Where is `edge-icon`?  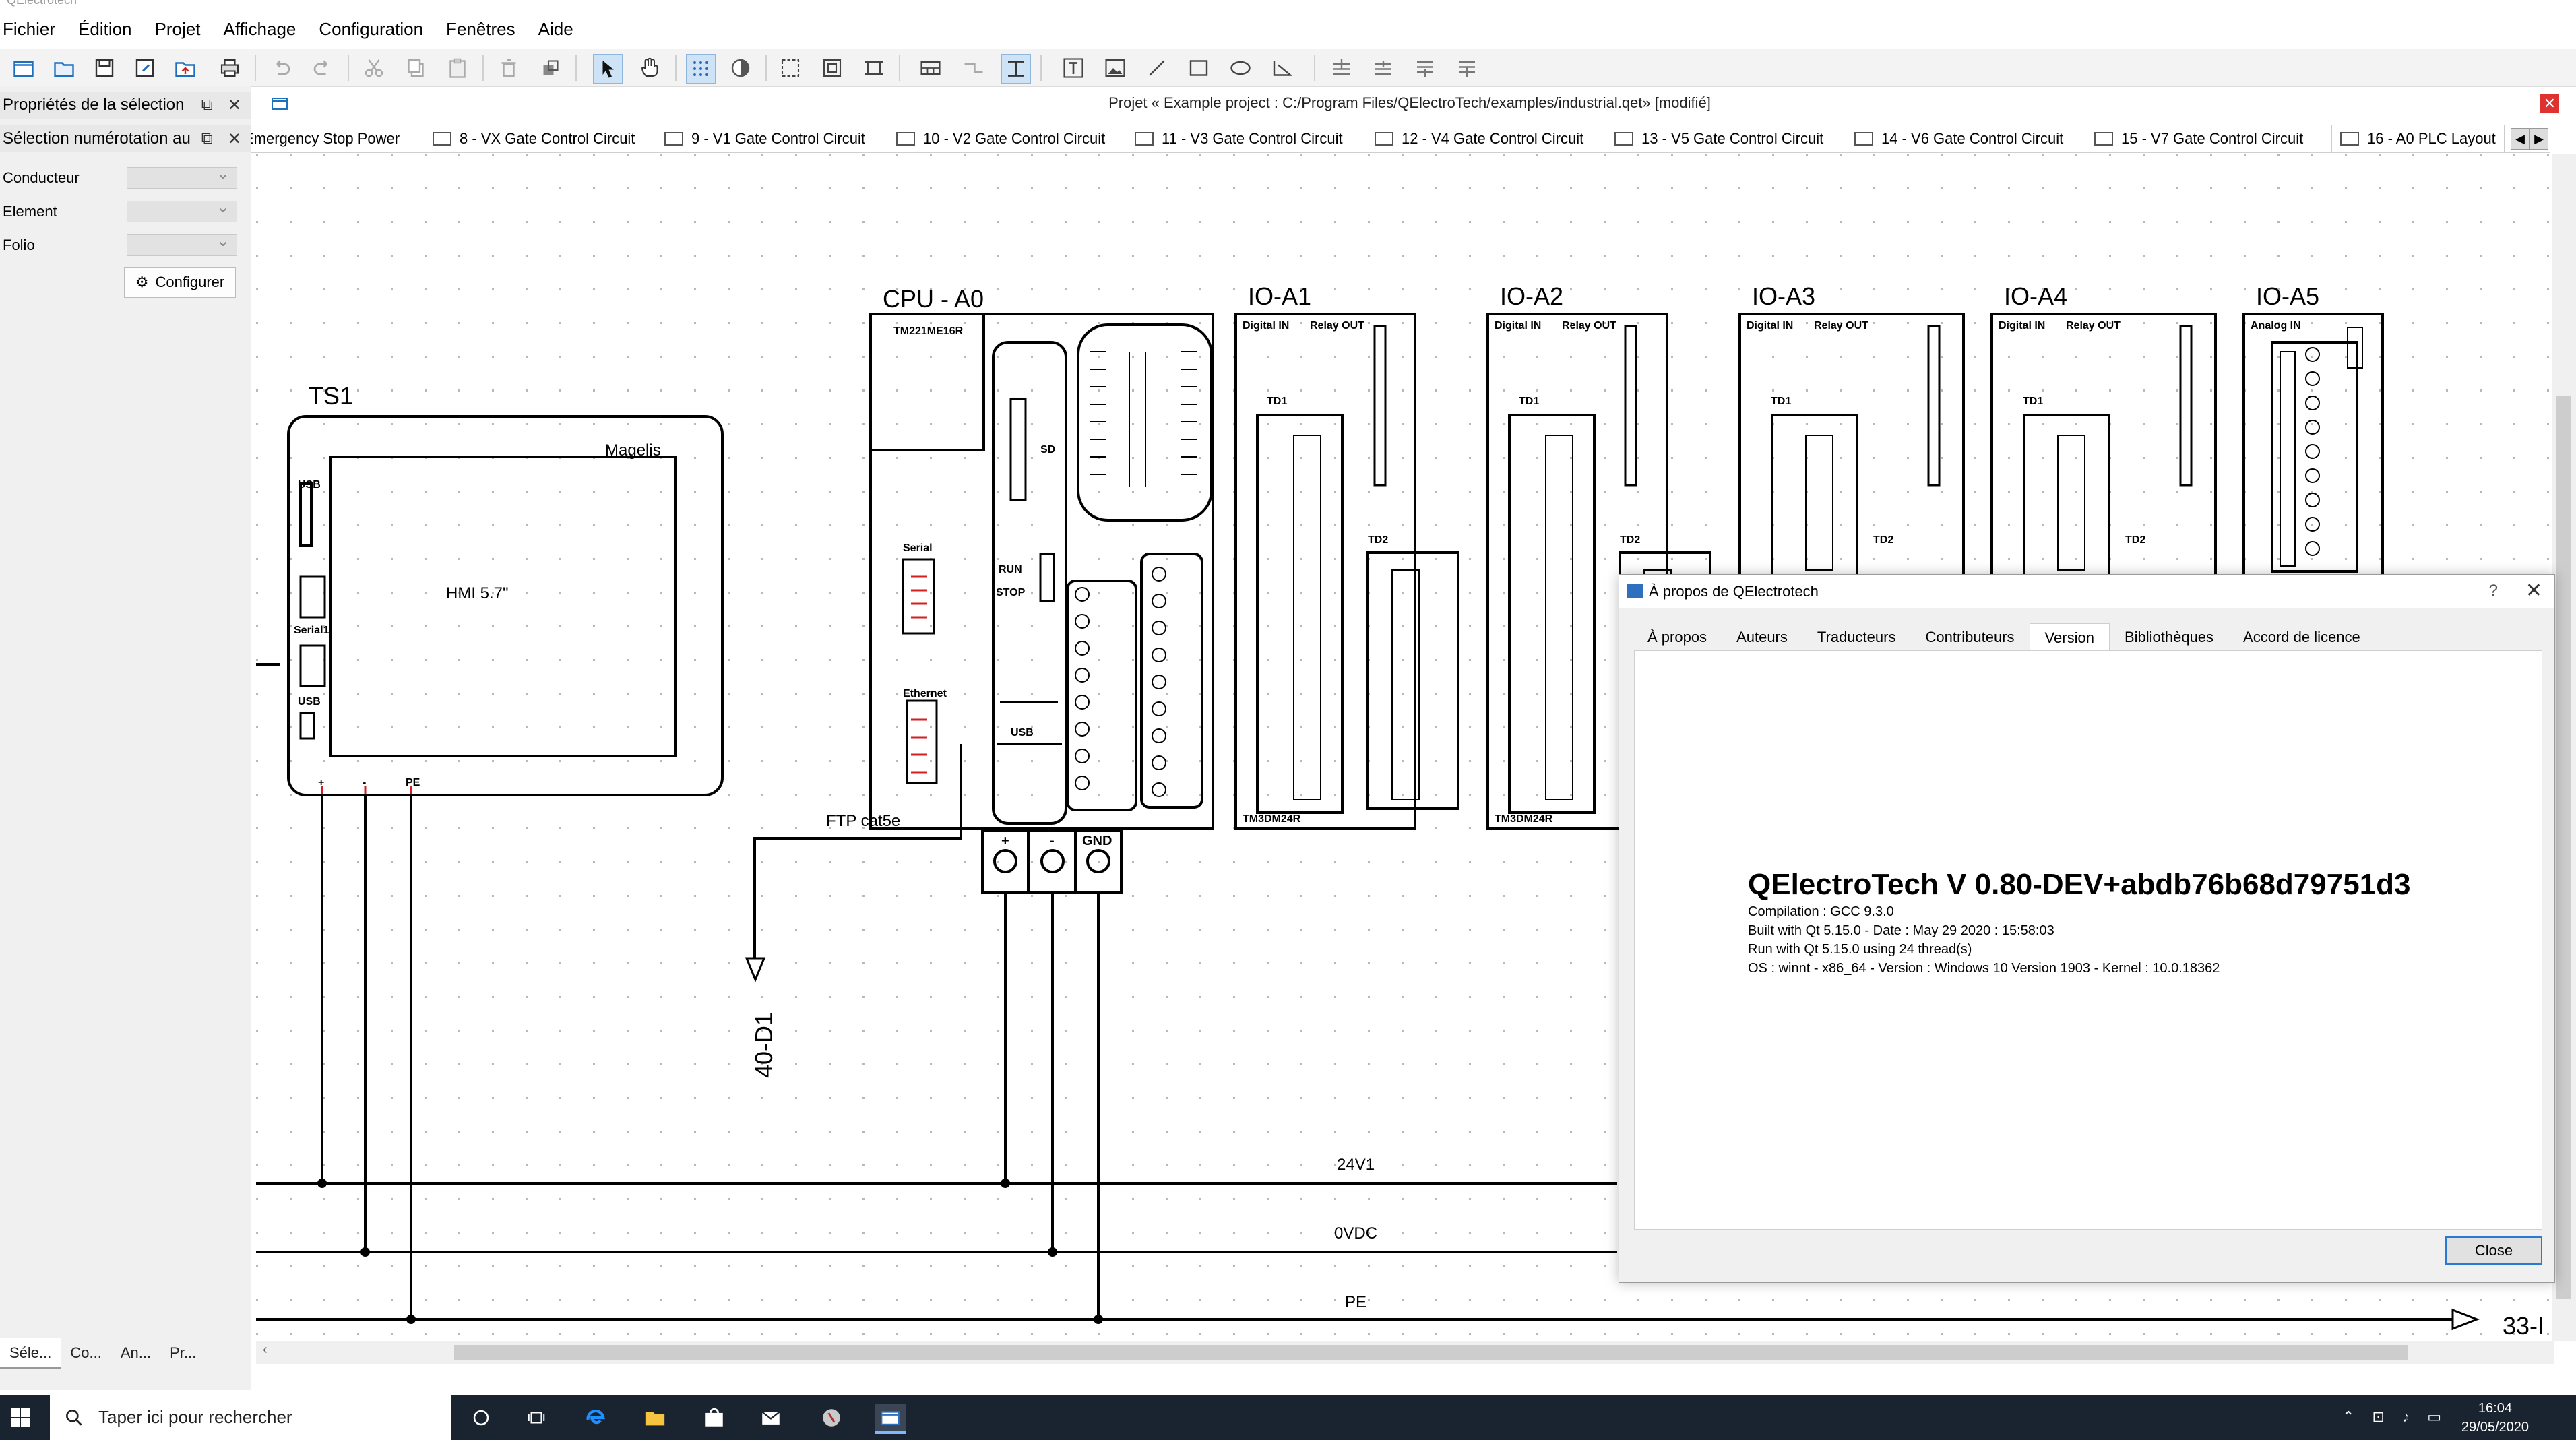 edge-icon is located at coordinates (595, 1417).